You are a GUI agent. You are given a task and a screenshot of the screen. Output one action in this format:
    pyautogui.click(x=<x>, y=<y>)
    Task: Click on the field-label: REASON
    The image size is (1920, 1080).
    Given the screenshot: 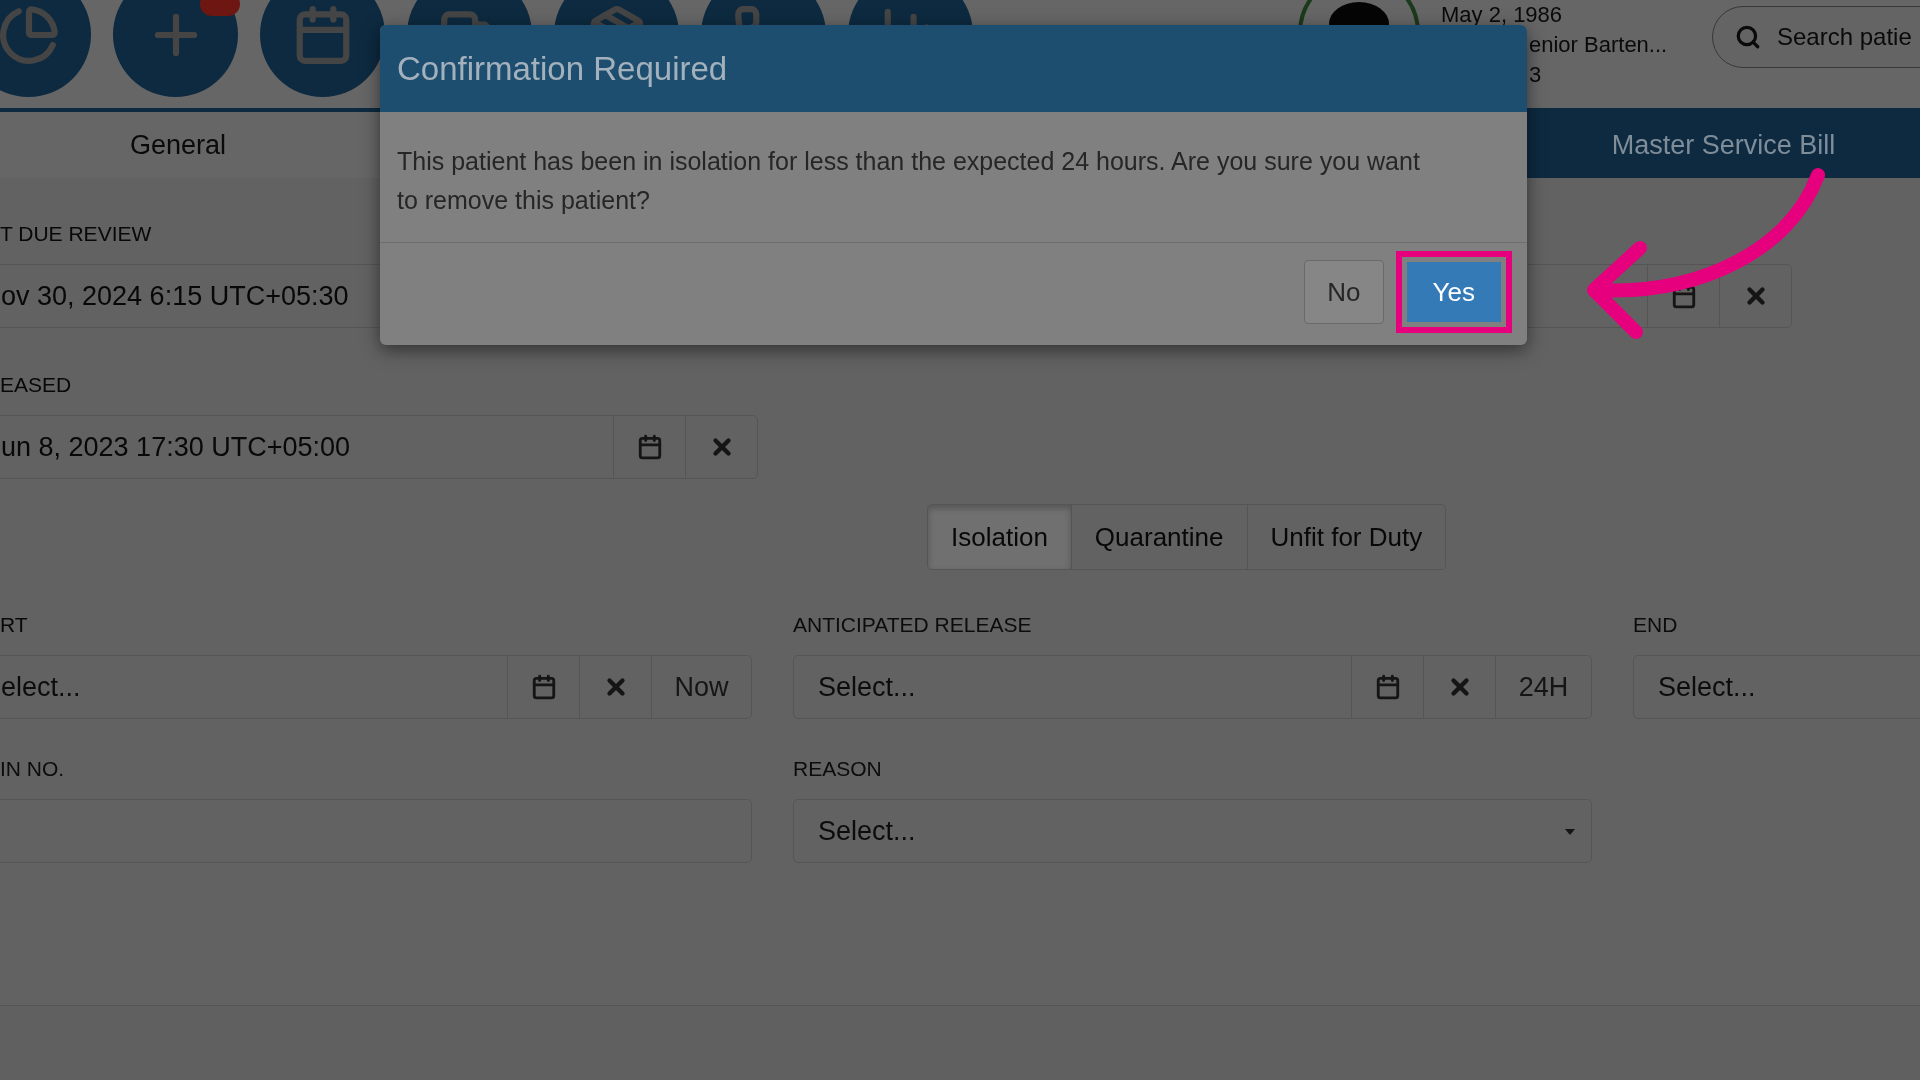 What is the action you would take?
    pyautogui.click(x=838, y=769)
    